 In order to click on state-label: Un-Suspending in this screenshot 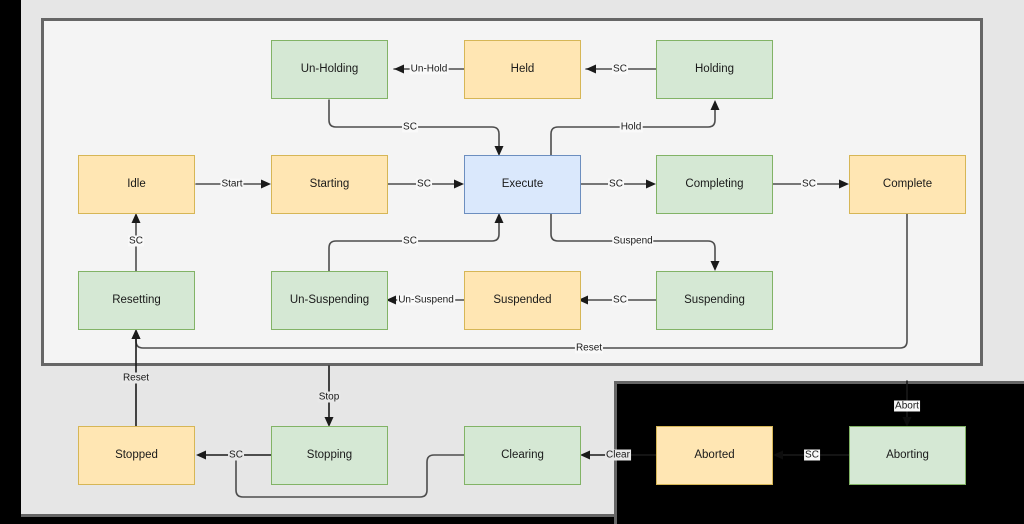, I will do `click(329, 299)`.